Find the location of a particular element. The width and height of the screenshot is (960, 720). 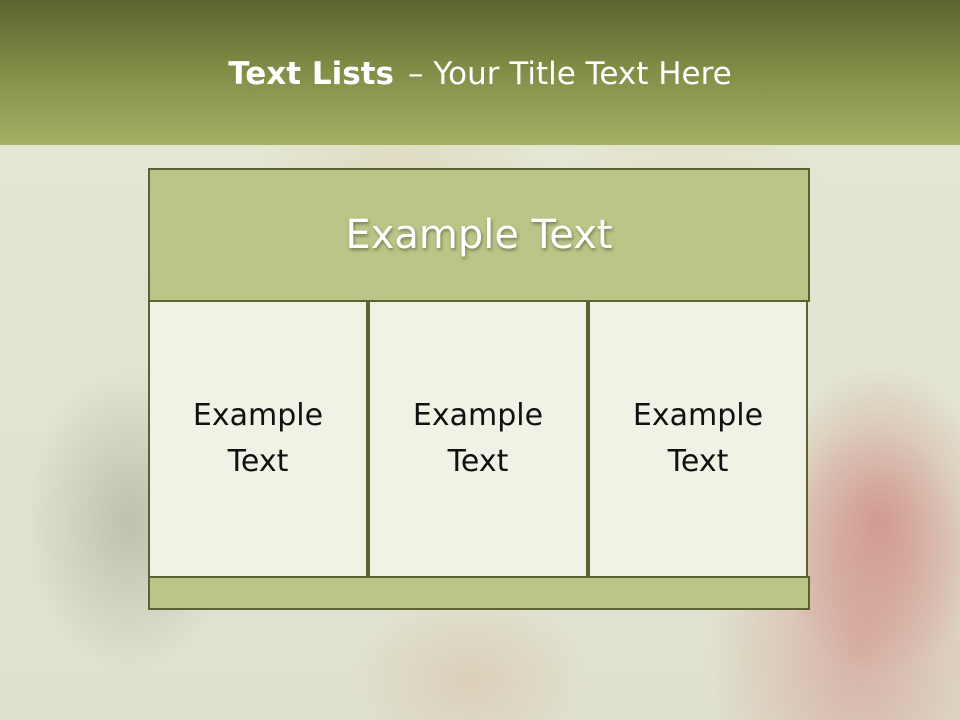

list-column-2: Example Text is located at coordinates (478, 439).